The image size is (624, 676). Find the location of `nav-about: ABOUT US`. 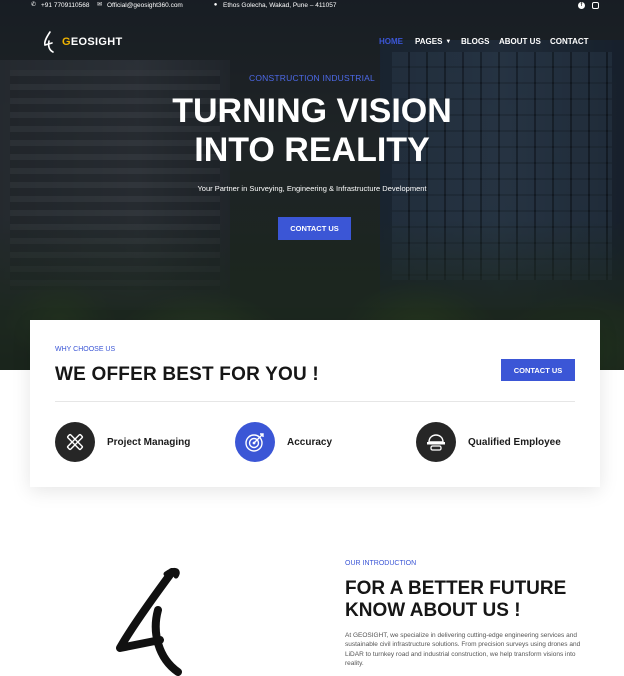

nav-about: ABOUT US is located at coordinates (520, 41).